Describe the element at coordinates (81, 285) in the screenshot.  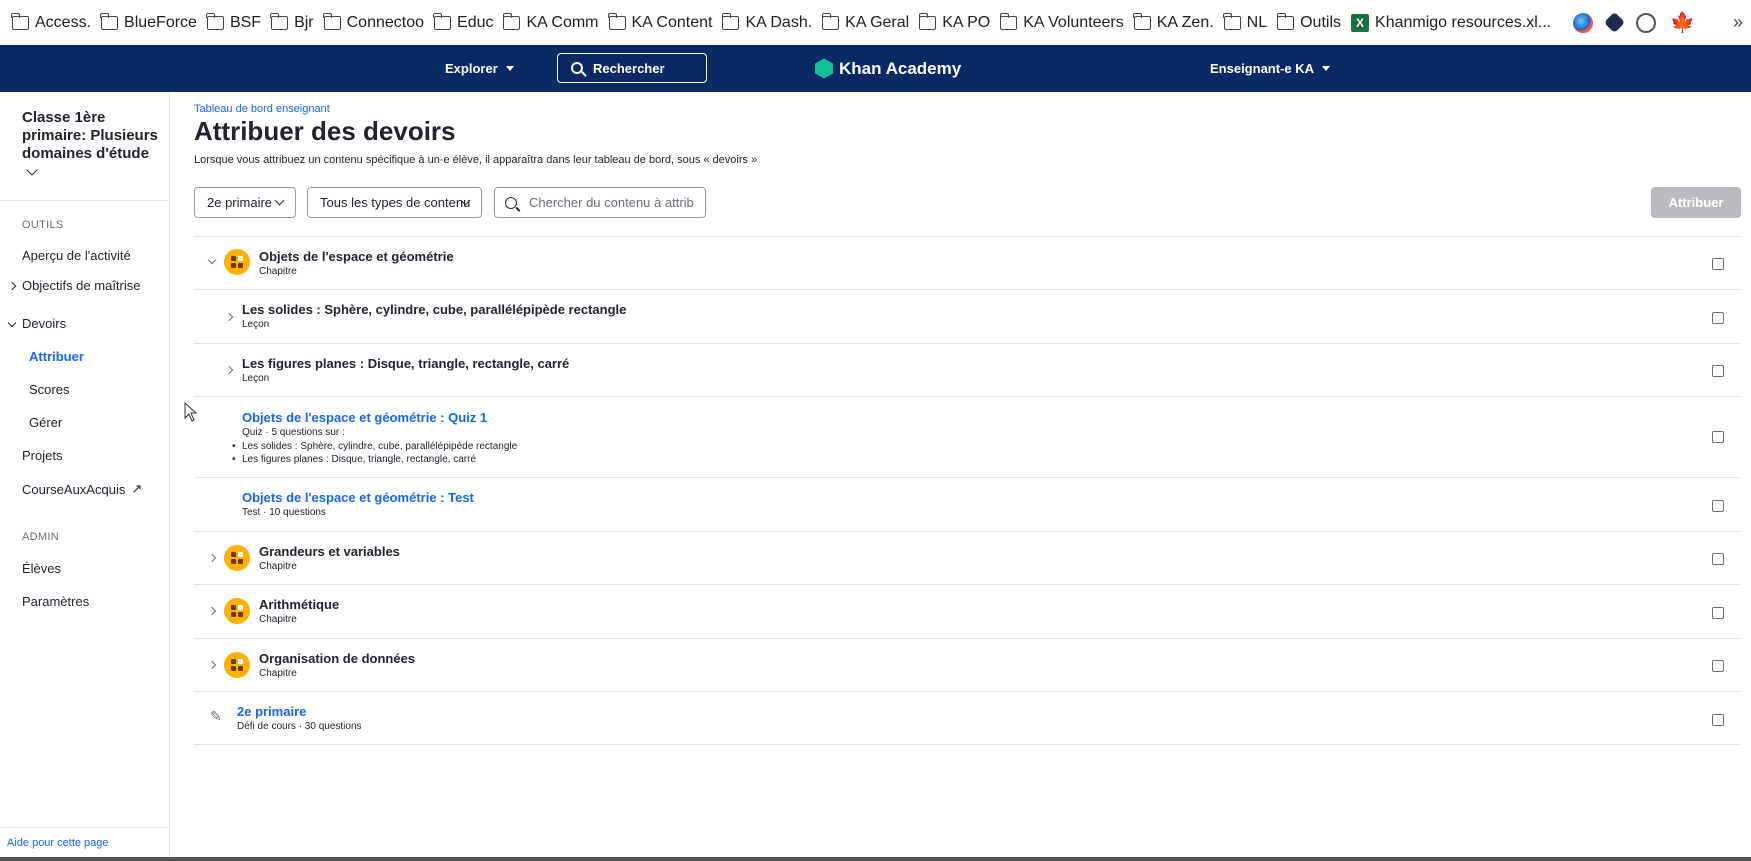
I see `sidebar-item-mastery: Objectifs de maîtrise` at that location.